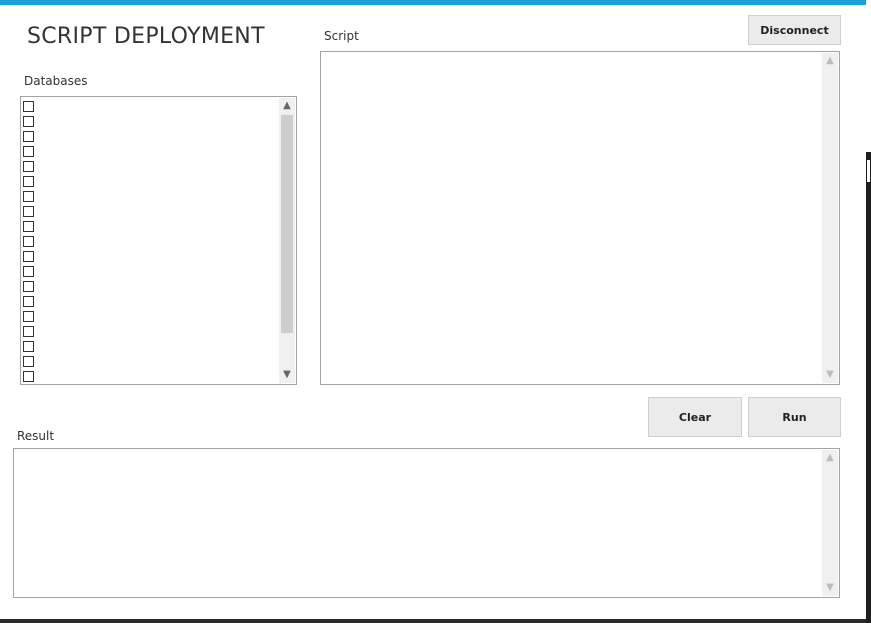 The image size is (871, 623). Describe the element at coordinates (794, 417) in the screenshot. I see `run-button: Run` at that location.